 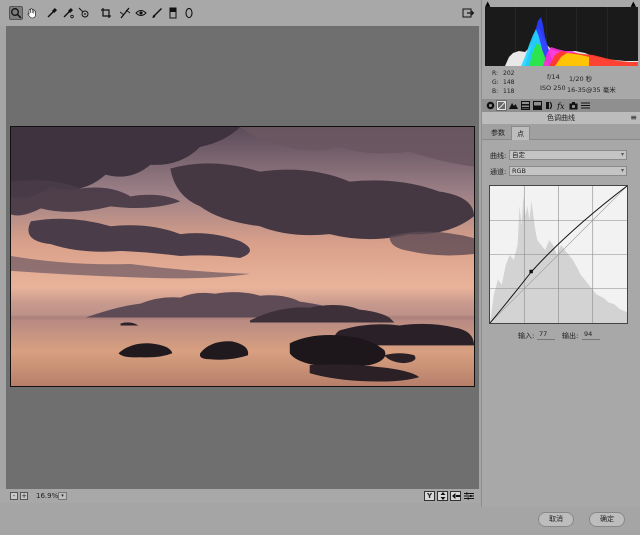 I want to click on tab-presets, so click(x=585, y=105).